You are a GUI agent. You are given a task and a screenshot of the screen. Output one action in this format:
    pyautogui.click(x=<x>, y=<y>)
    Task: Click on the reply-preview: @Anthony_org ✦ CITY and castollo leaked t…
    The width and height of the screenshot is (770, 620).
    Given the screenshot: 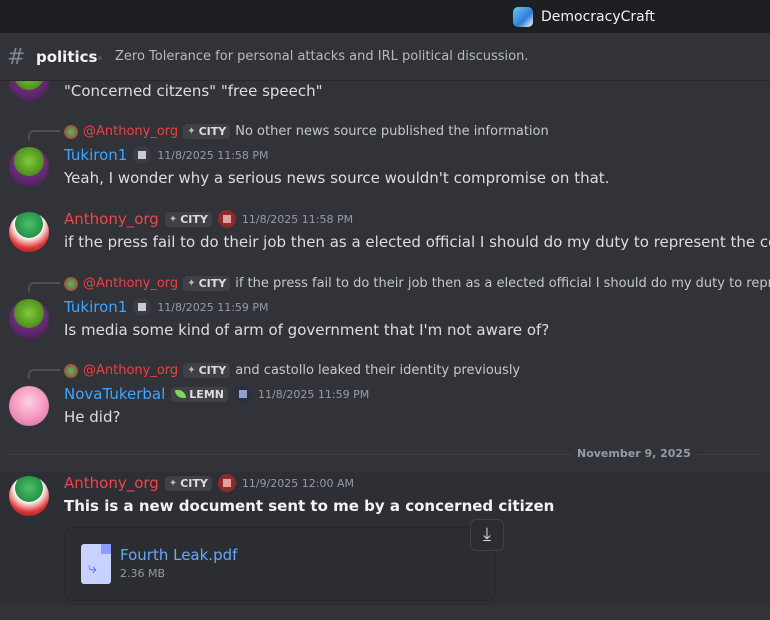 What is the action you would take?
    pyautogui.click(x=292, y=370)
    